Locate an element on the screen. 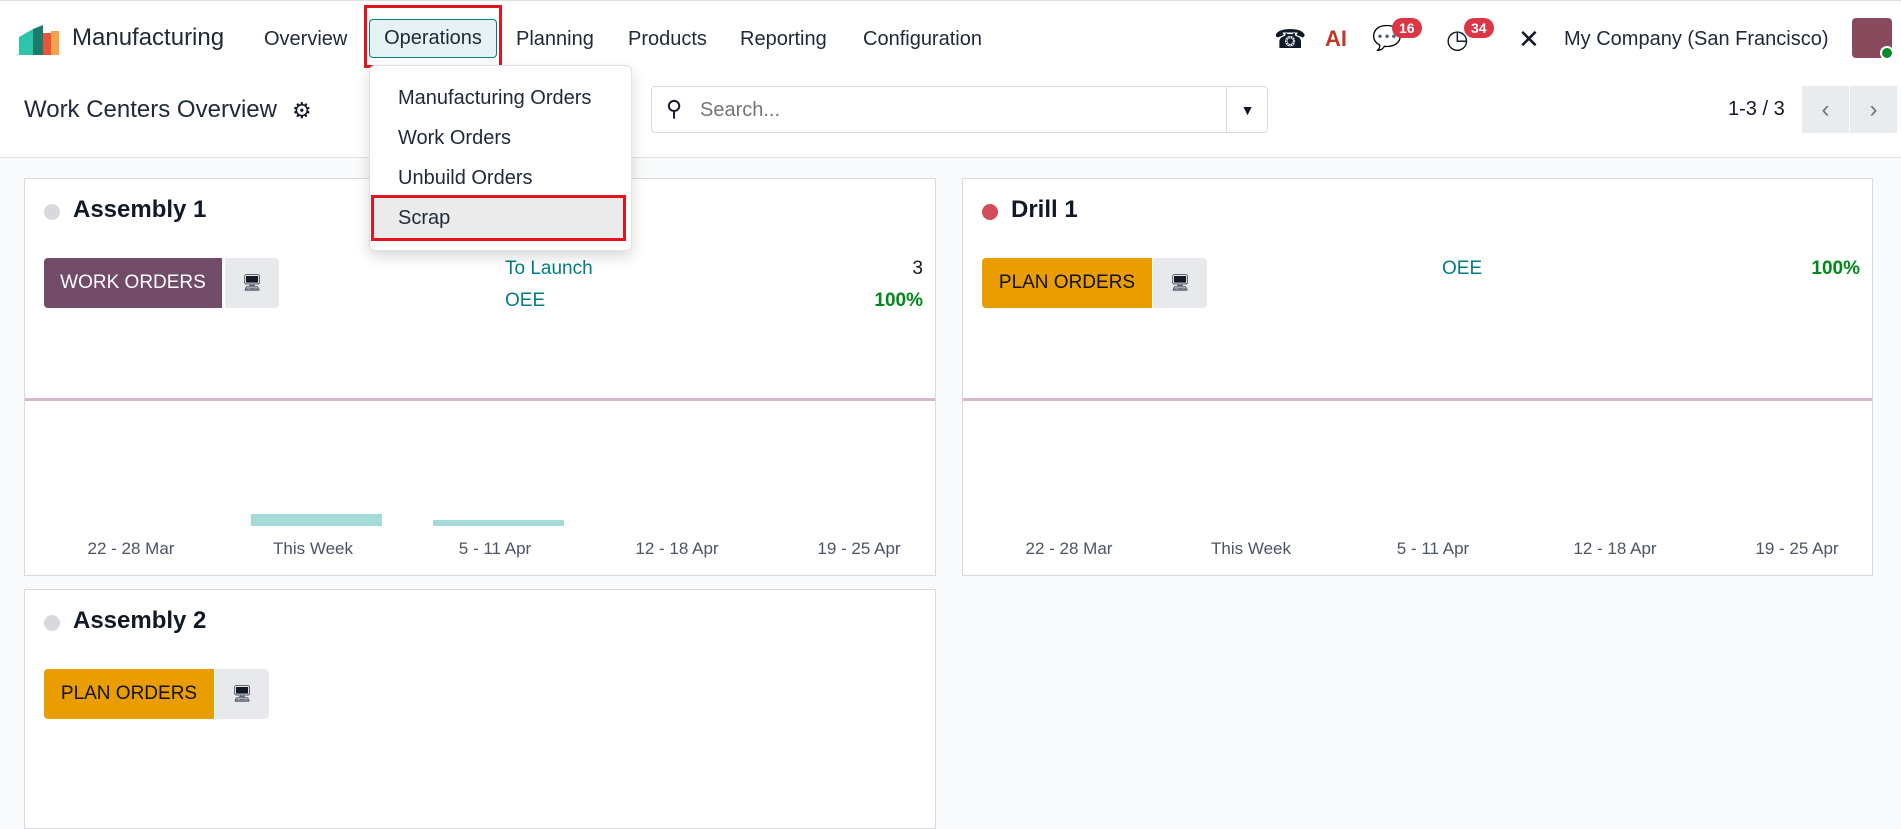 This screenshot has height=829, width=1901. work-orders-button: WORK ORDERS is located at coordinates (133, 283).